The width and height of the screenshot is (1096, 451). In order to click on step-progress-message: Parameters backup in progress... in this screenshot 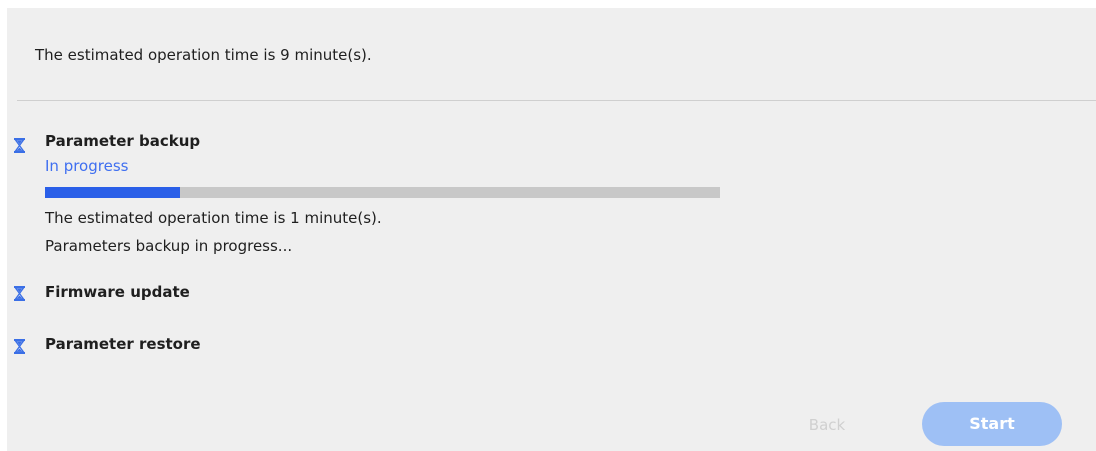, I will do `click(169, 246)`.